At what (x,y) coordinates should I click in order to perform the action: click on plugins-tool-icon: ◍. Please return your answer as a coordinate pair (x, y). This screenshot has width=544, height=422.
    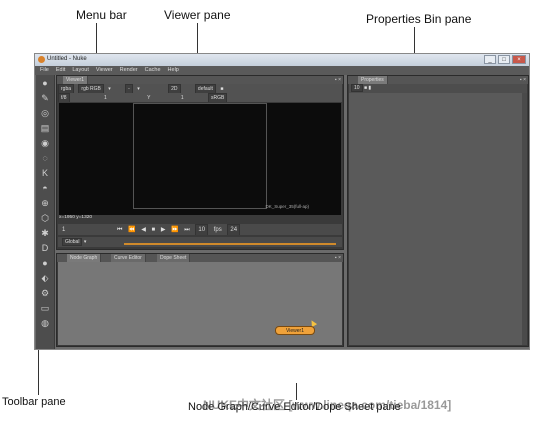
    Looking at the image, I should click on (45, 323).